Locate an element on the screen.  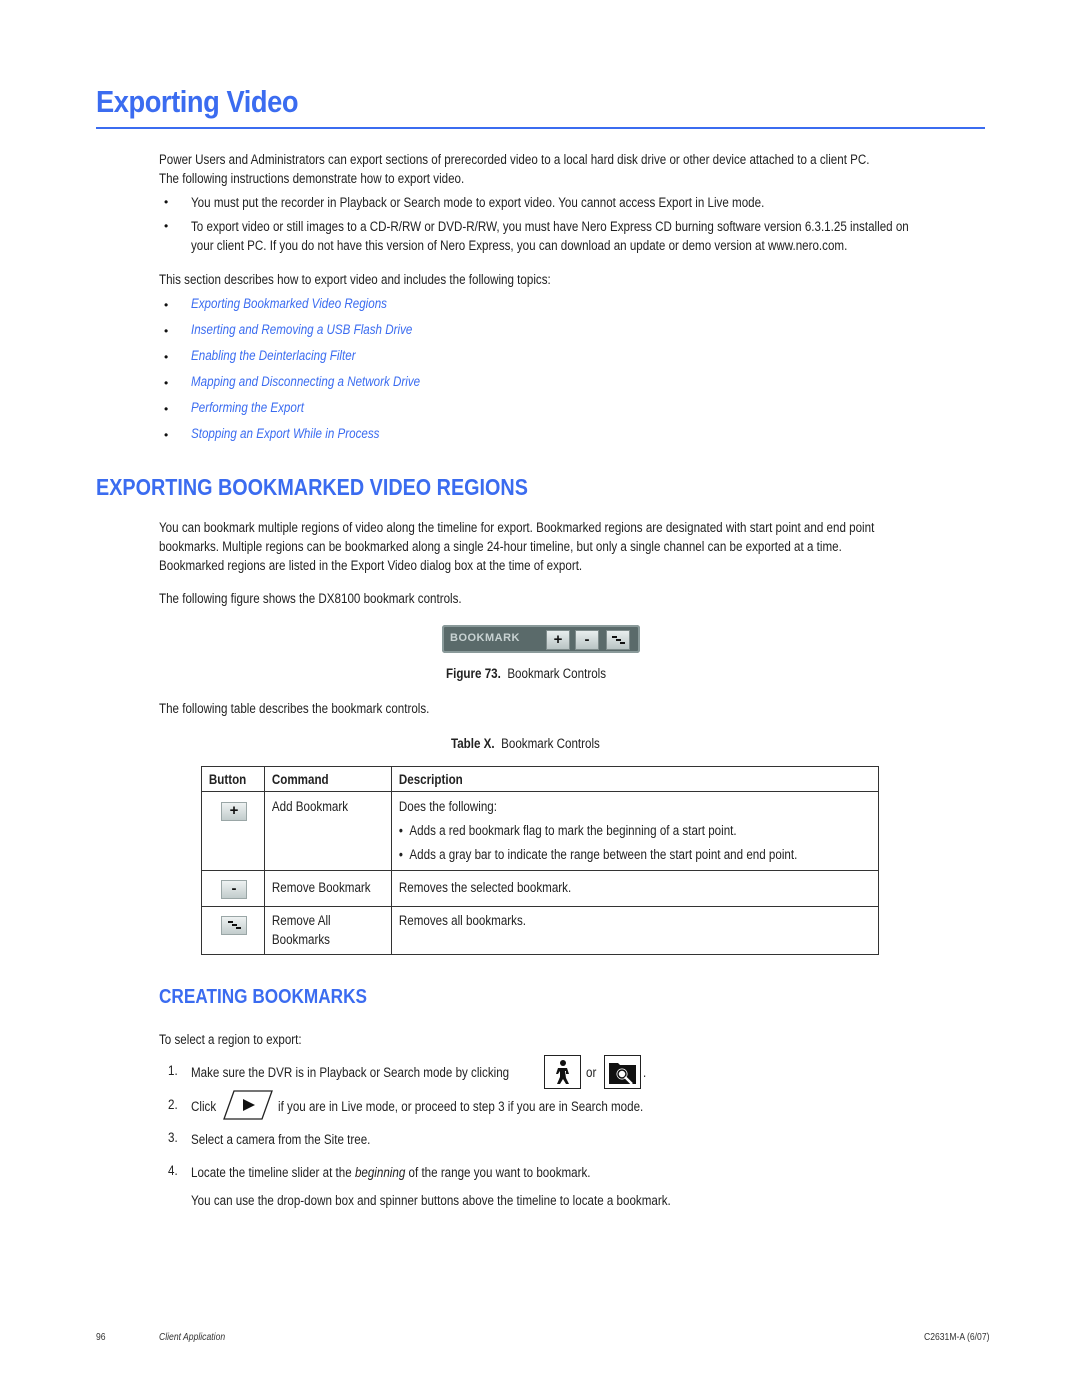
remove-all-bookmarks-button is located at coordinates (618, 640).